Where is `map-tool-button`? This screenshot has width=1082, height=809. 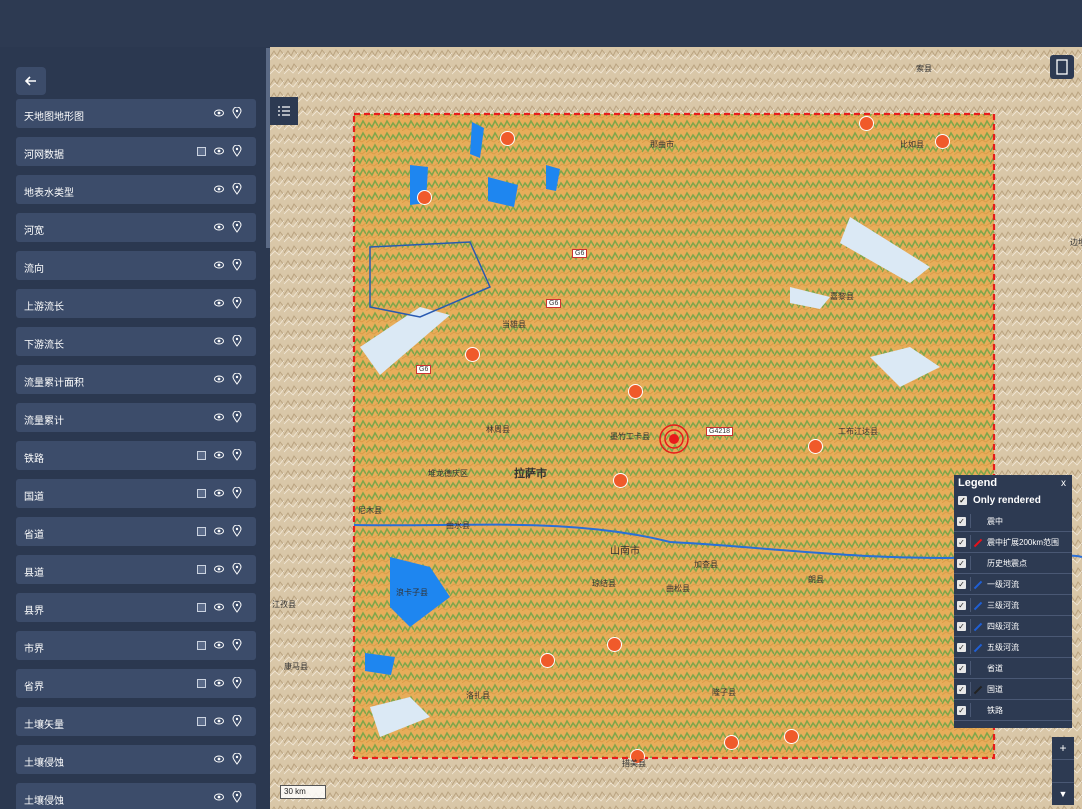 map-tool-button is located at coordinates (1062, 67).